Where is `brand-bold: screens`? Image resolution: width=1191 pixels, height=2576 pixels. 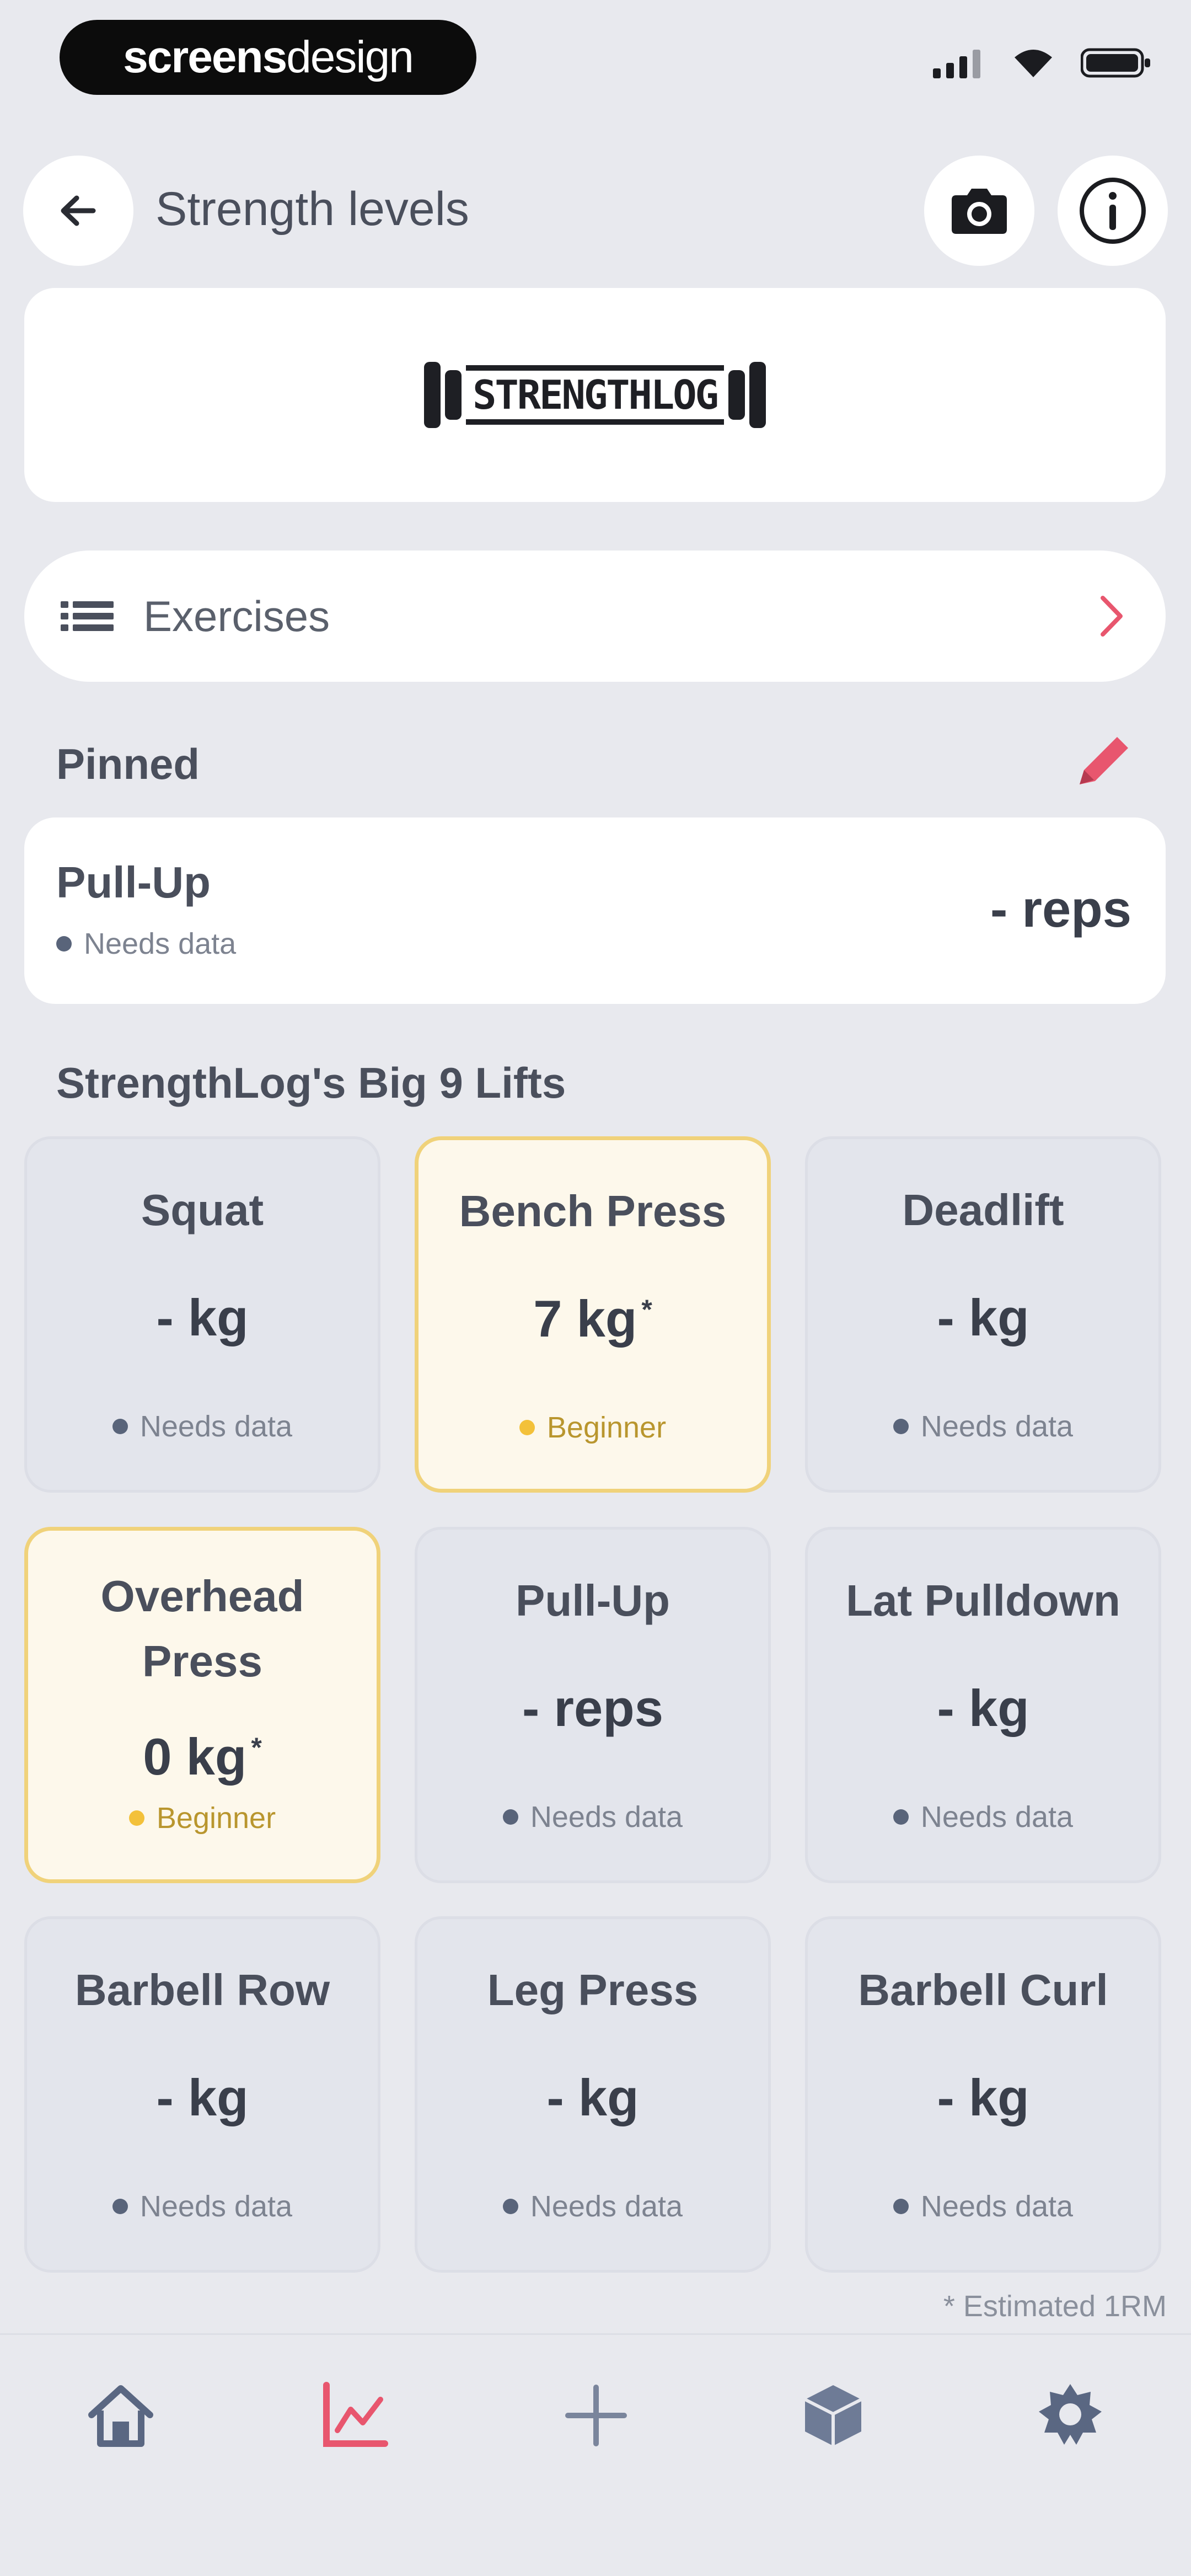
brand-bold: screens is located at coordinates (205, 57).